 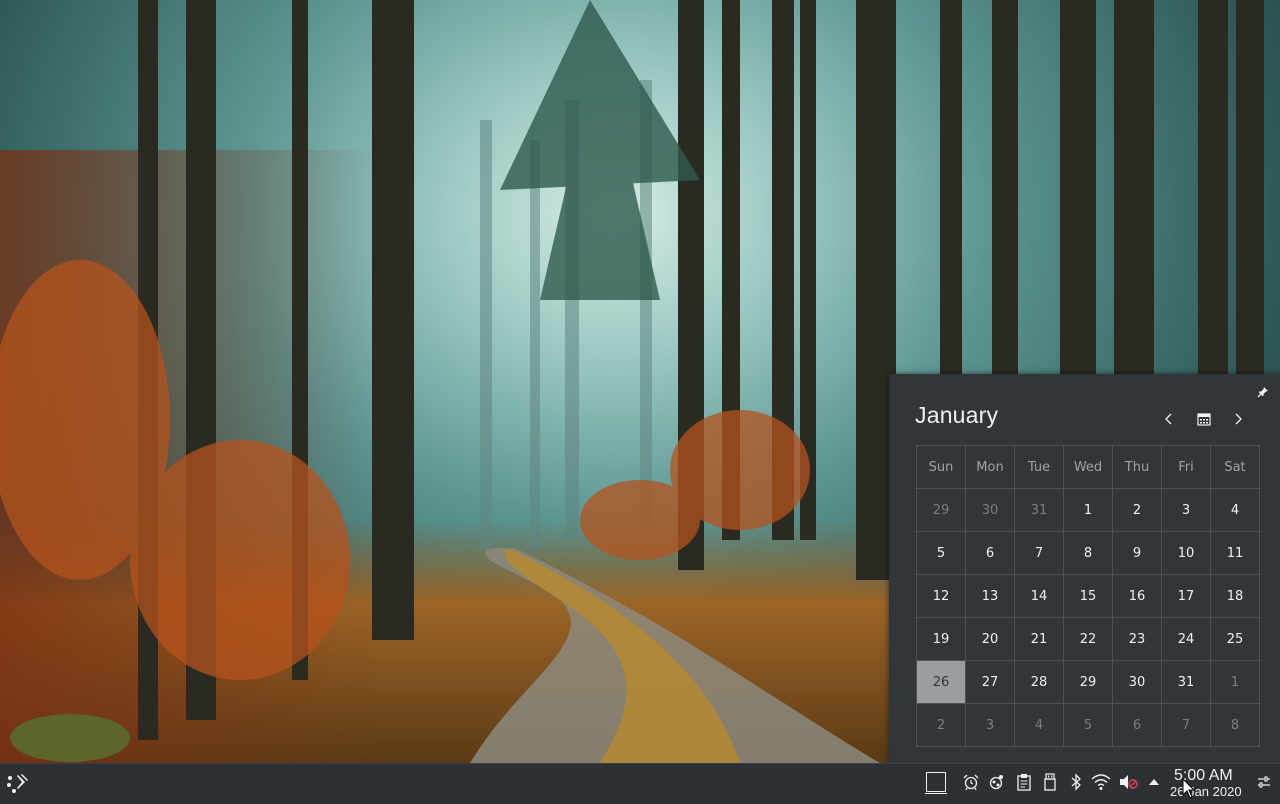 I want to click on calendar-day-cell: 28, so click(x=1039, y=682).